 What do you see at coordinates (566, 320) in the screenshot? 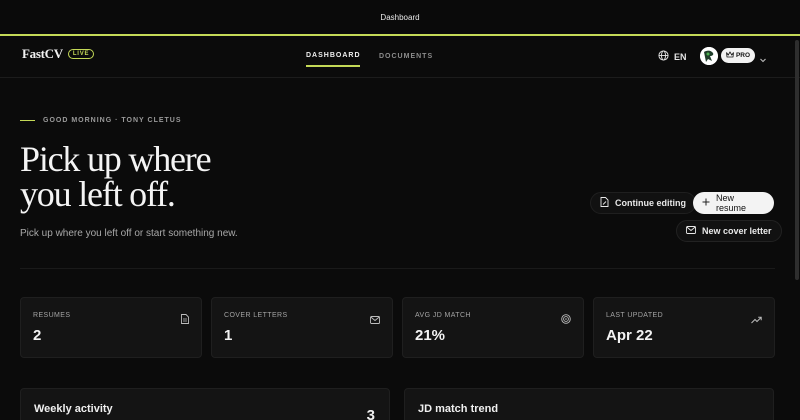
I see `target-icon` at bounding box center [566, 320].